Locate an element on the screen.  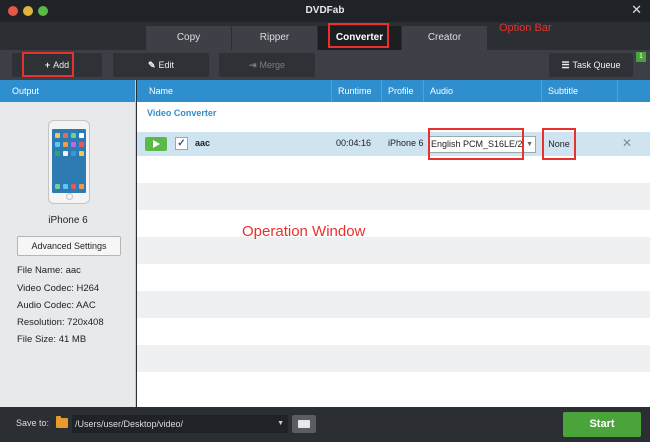
advanced-settings-button: Advanced Settings is located at coordinates (69, 246).